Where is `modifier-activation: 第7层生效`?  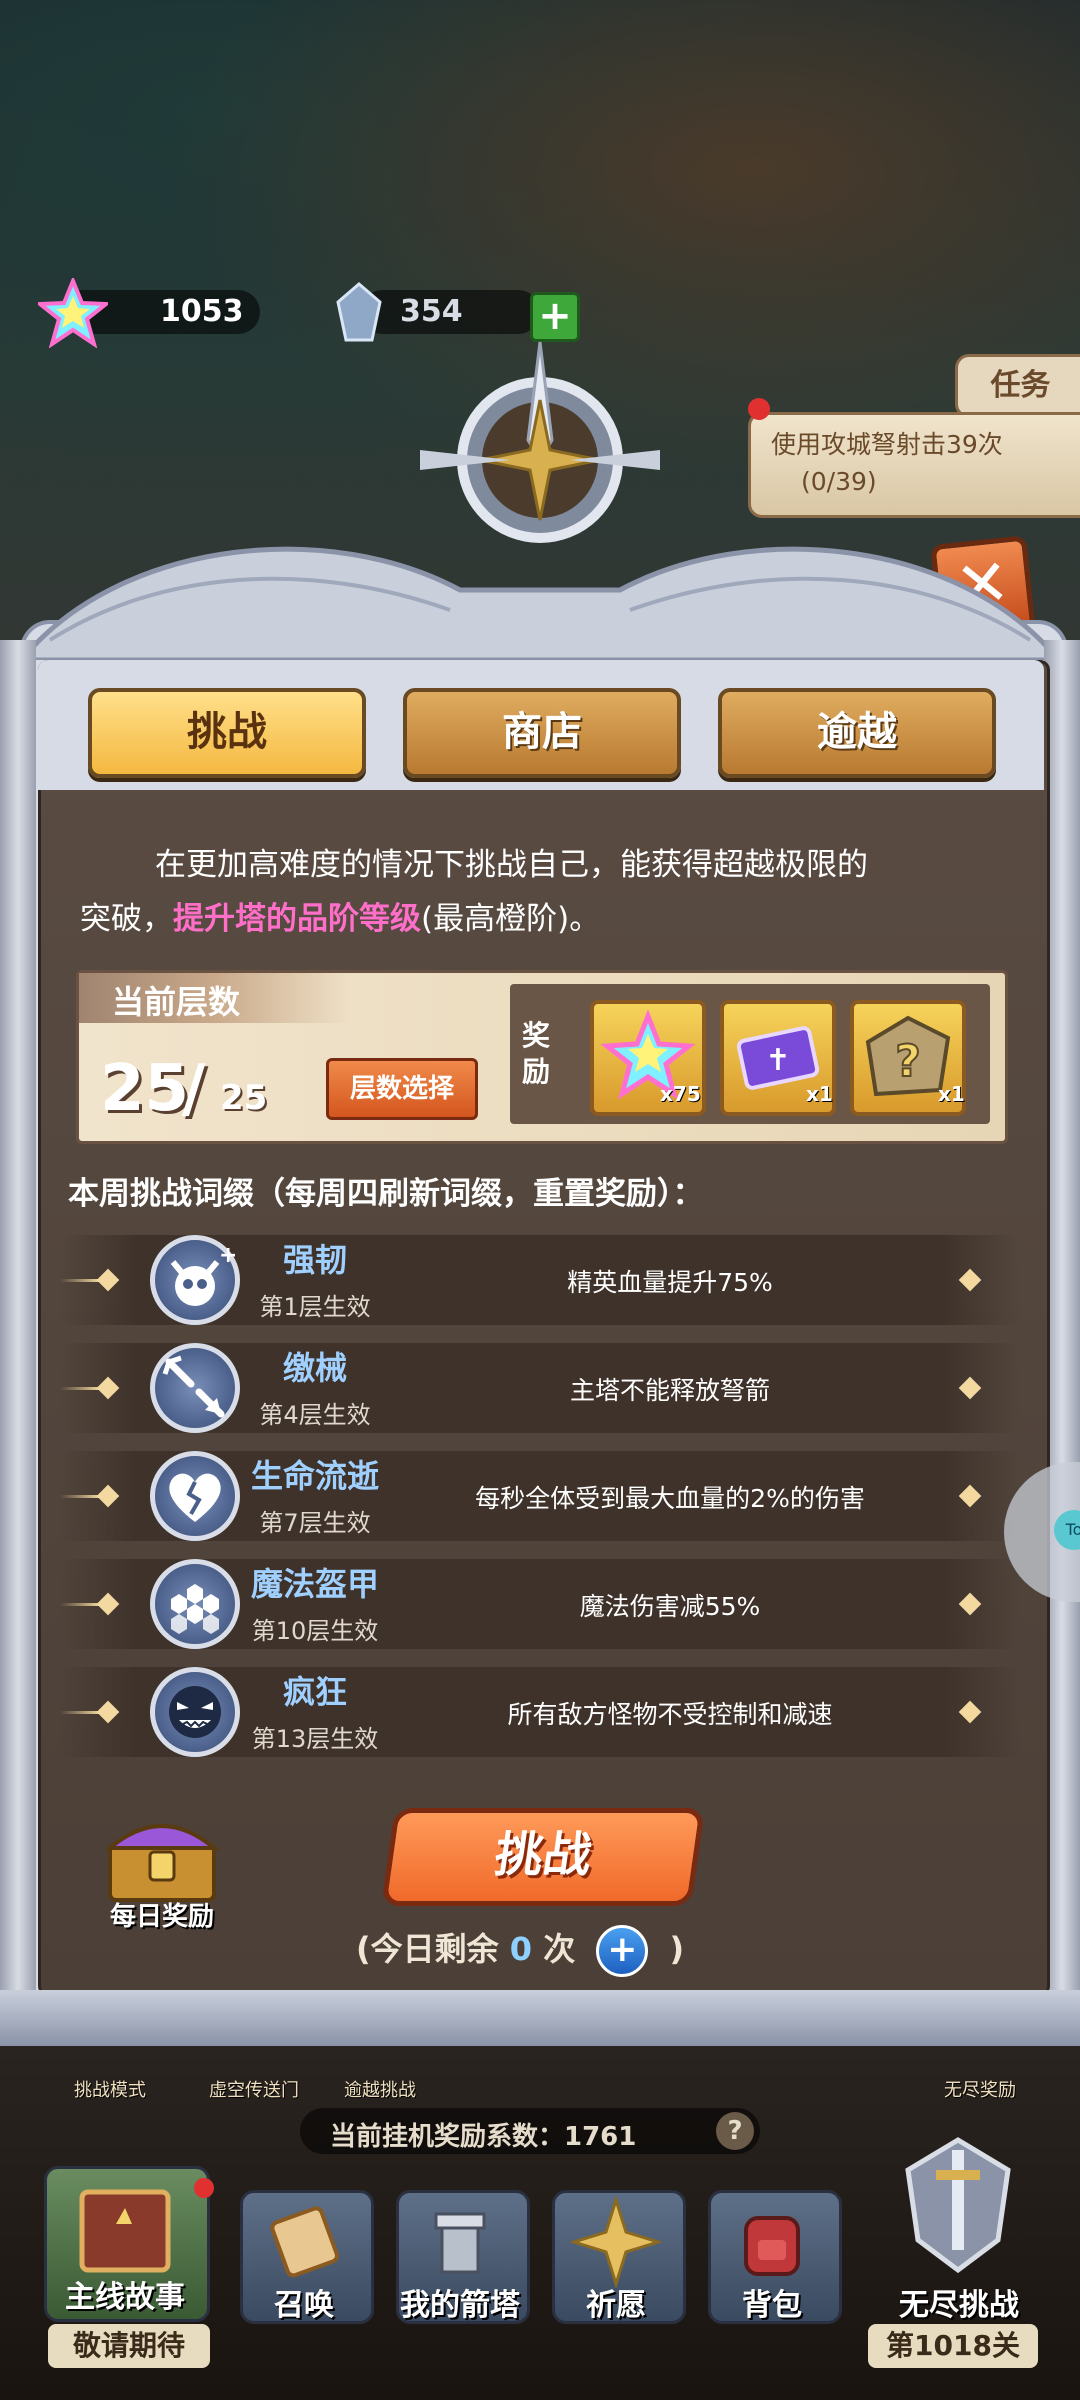
modifier-activation: 第7层生效 is located at coordinates (315, 1523).